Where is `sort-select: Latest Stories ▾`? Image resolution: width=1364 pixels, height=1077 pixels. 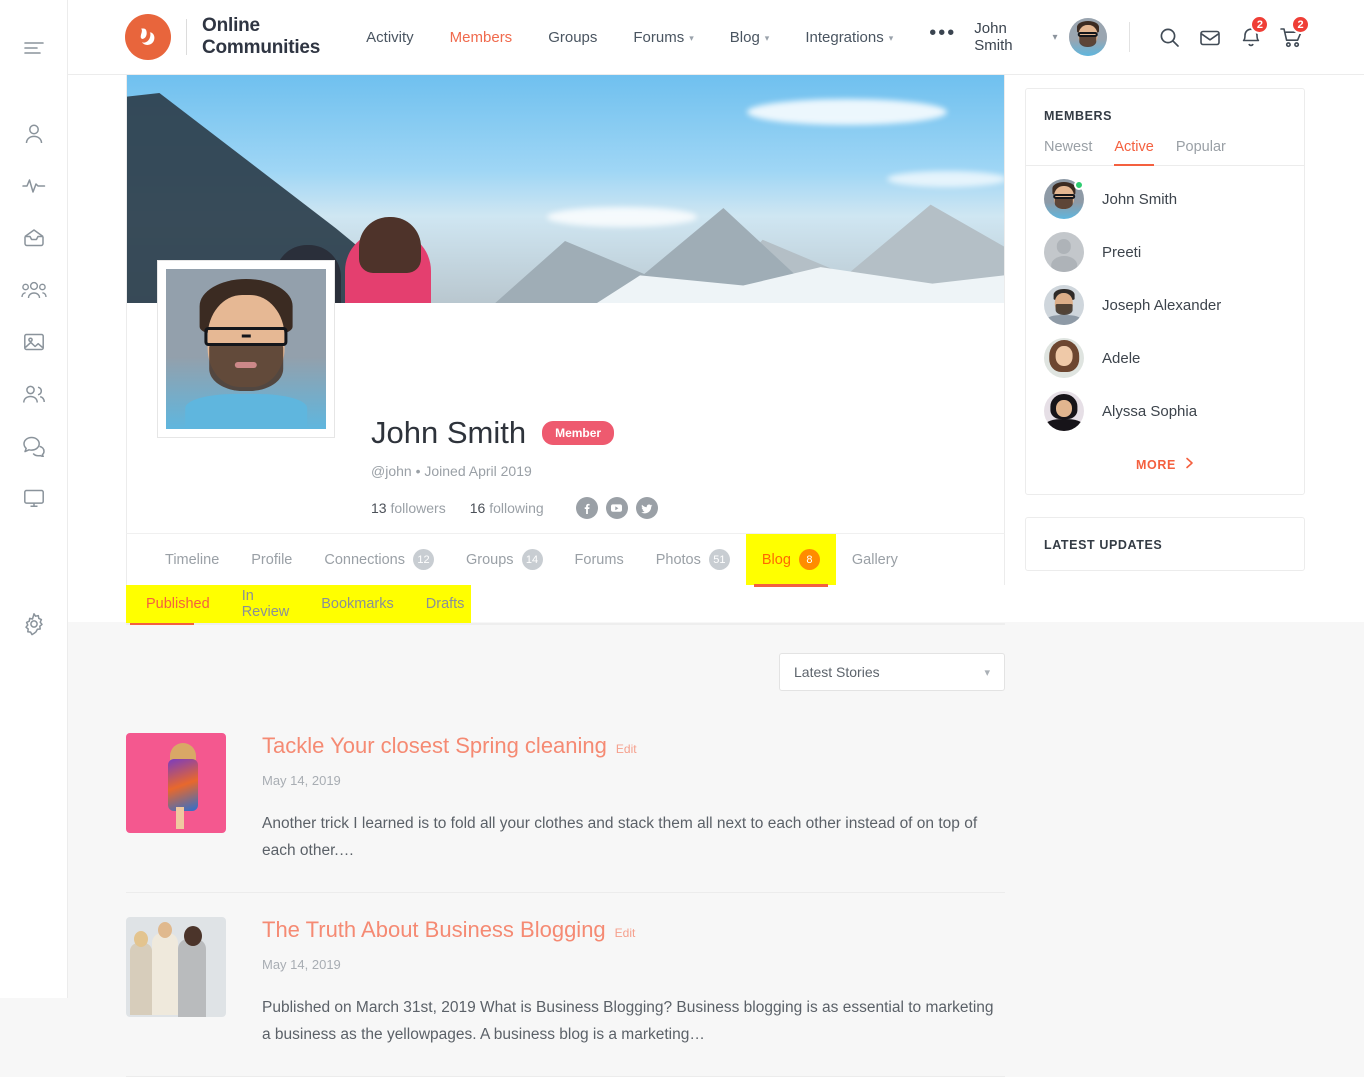 sort-select: Latest Stories ▾ is located at coordinates (892, 672).